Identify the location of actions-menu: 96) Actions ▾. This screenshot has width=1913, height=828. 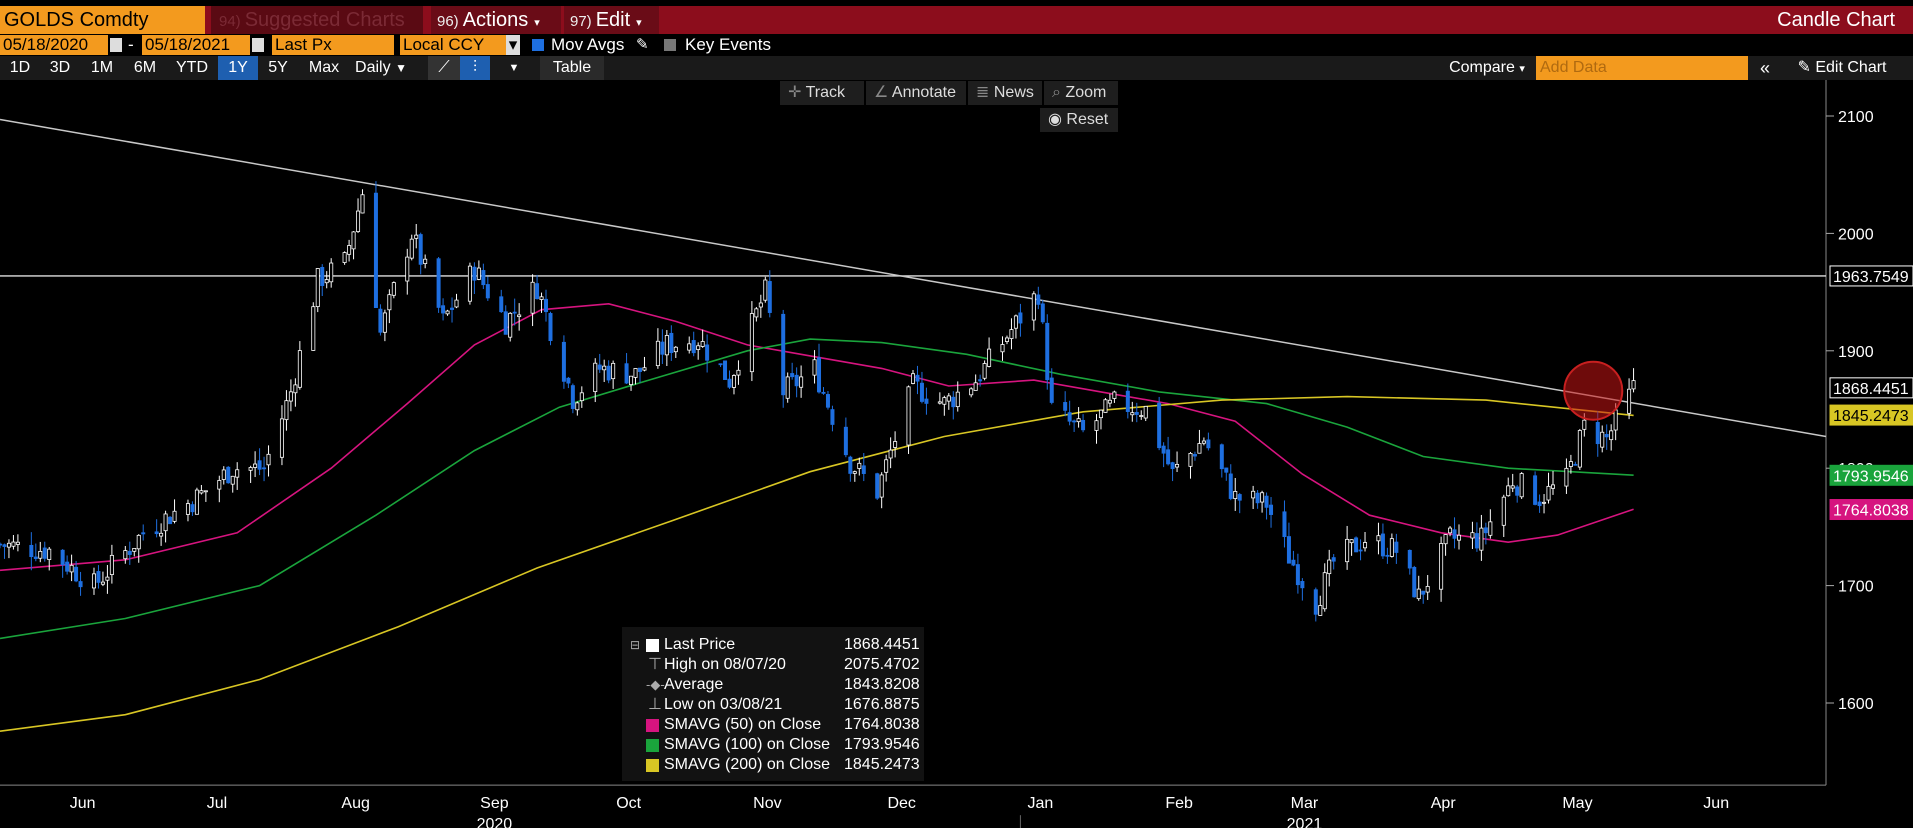
(496, 20).